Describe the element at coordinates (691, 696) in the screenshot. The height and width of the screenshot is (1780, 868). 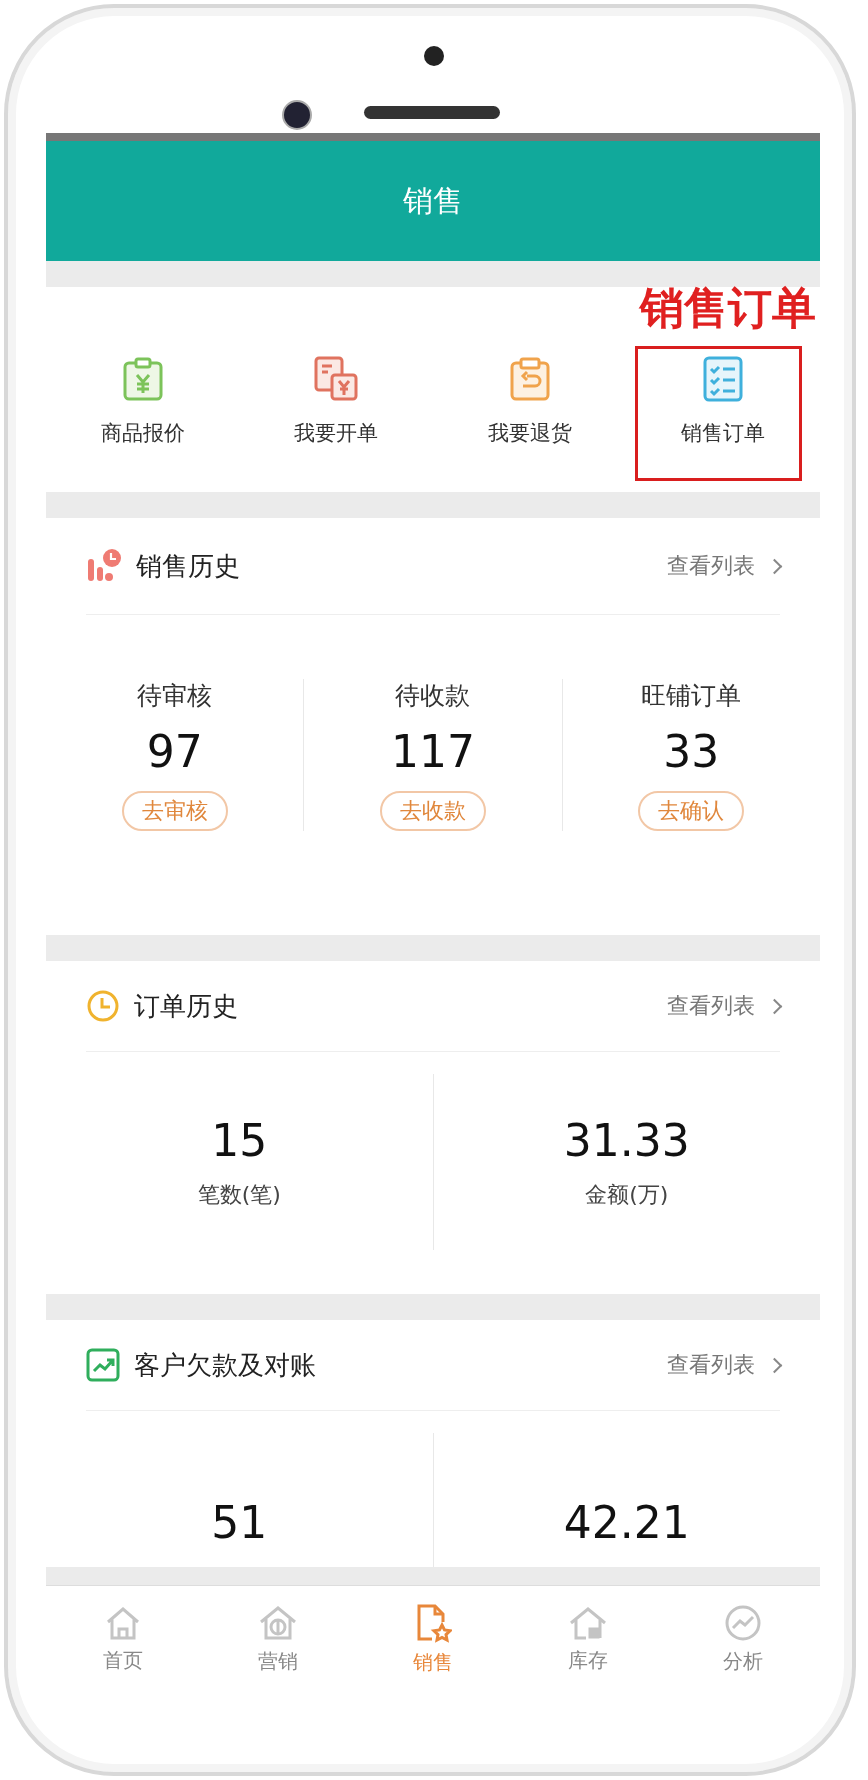
I see `stat-label: 旺铺订单` at that location.